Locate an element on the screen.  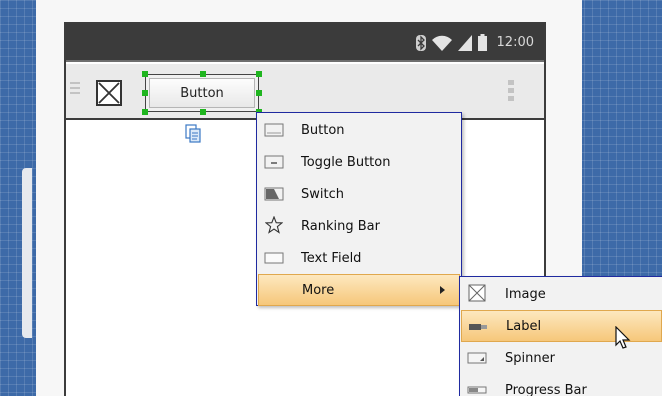
wifi-icon is located at coordinates (441, 43).